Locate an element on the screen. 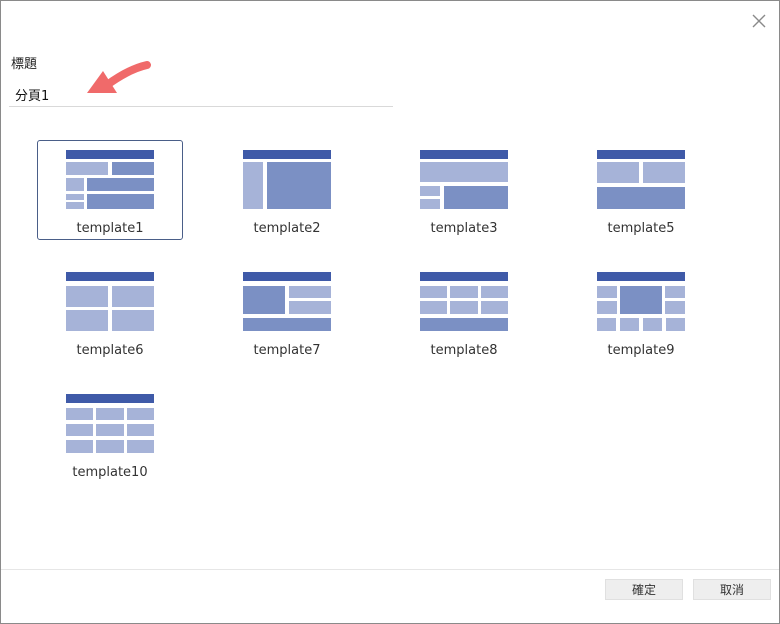 This screenshot has width=780, height=624. template-label: template5 is located at coordinates (641, 228).